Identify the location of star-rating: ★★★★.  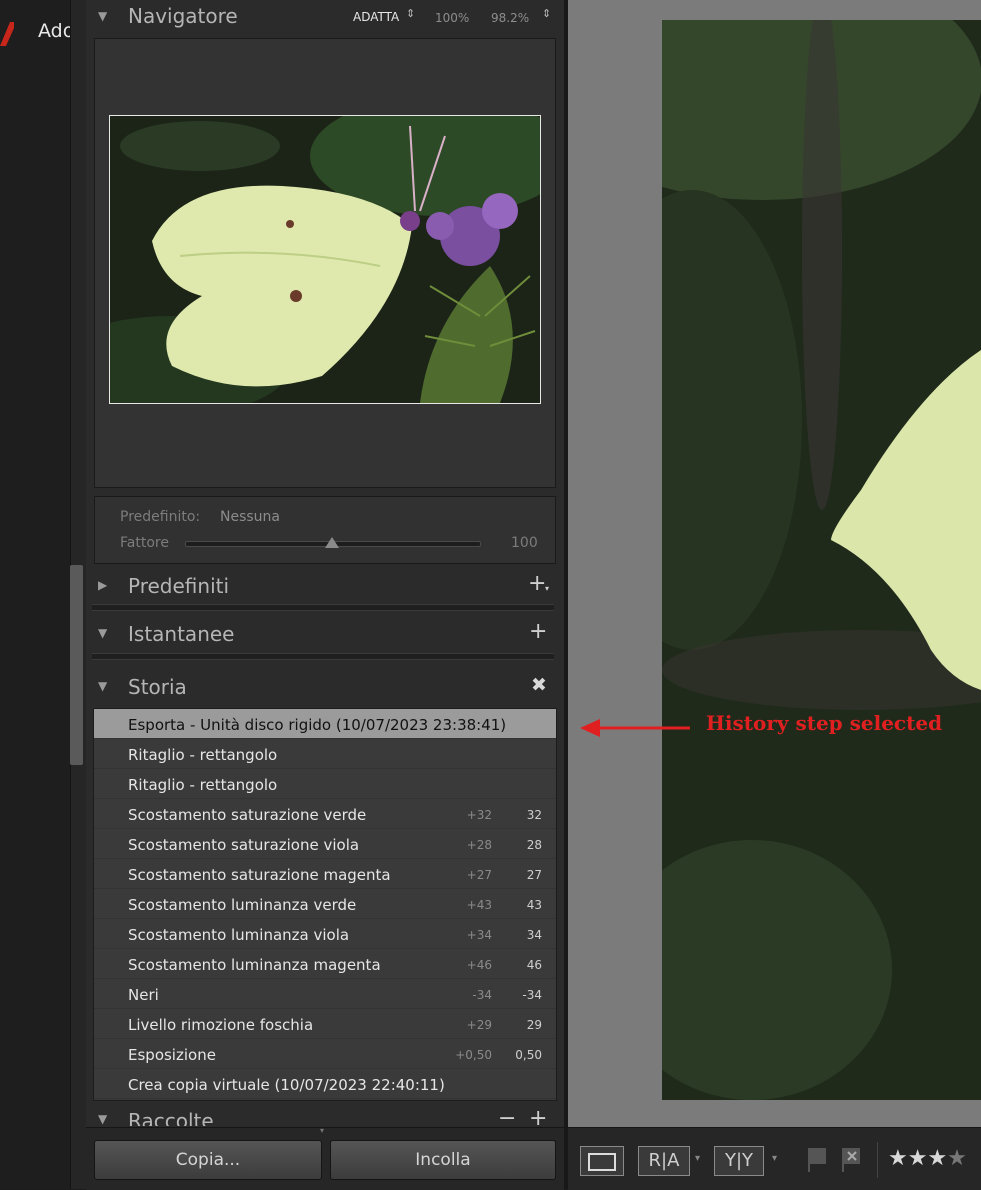
(927, 1158).